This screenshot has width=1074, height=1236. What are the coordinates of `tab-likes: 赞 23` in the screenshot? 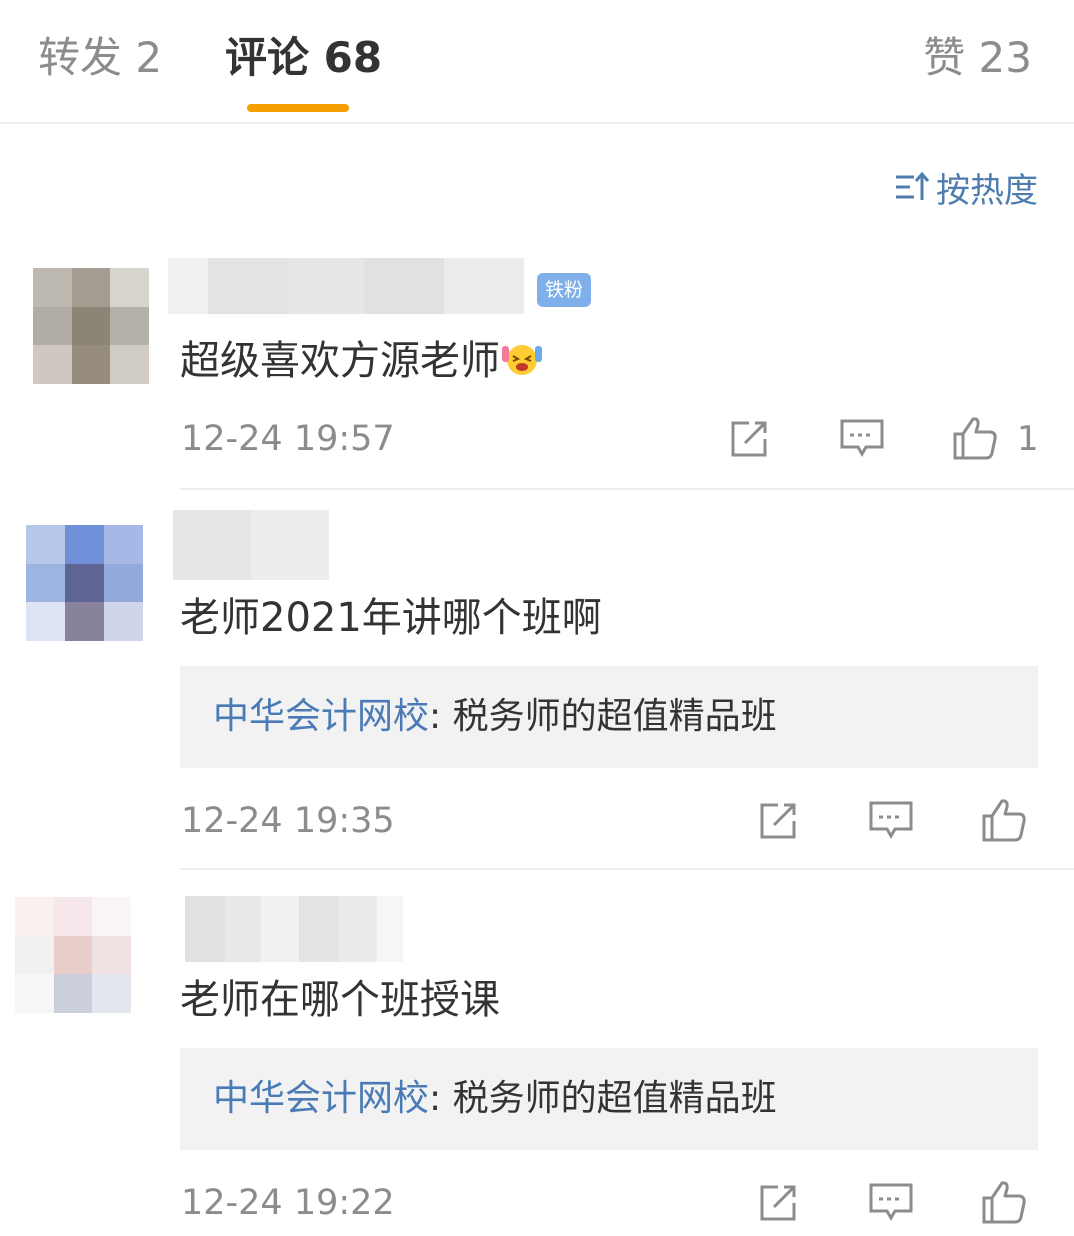 It's located at (977, 58).